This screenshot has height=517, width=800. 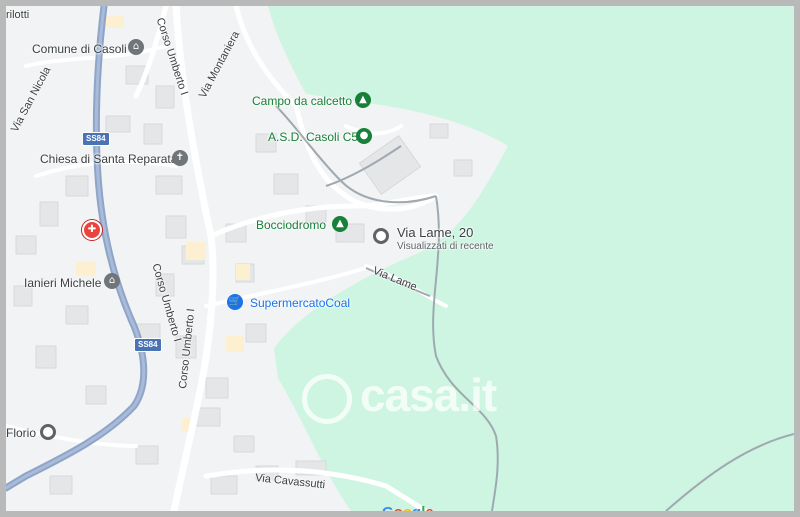 What do you see at coordinates (417, 510) in the screenshot?
I see `attribution-letter: g` at bounding box center [417, 510].